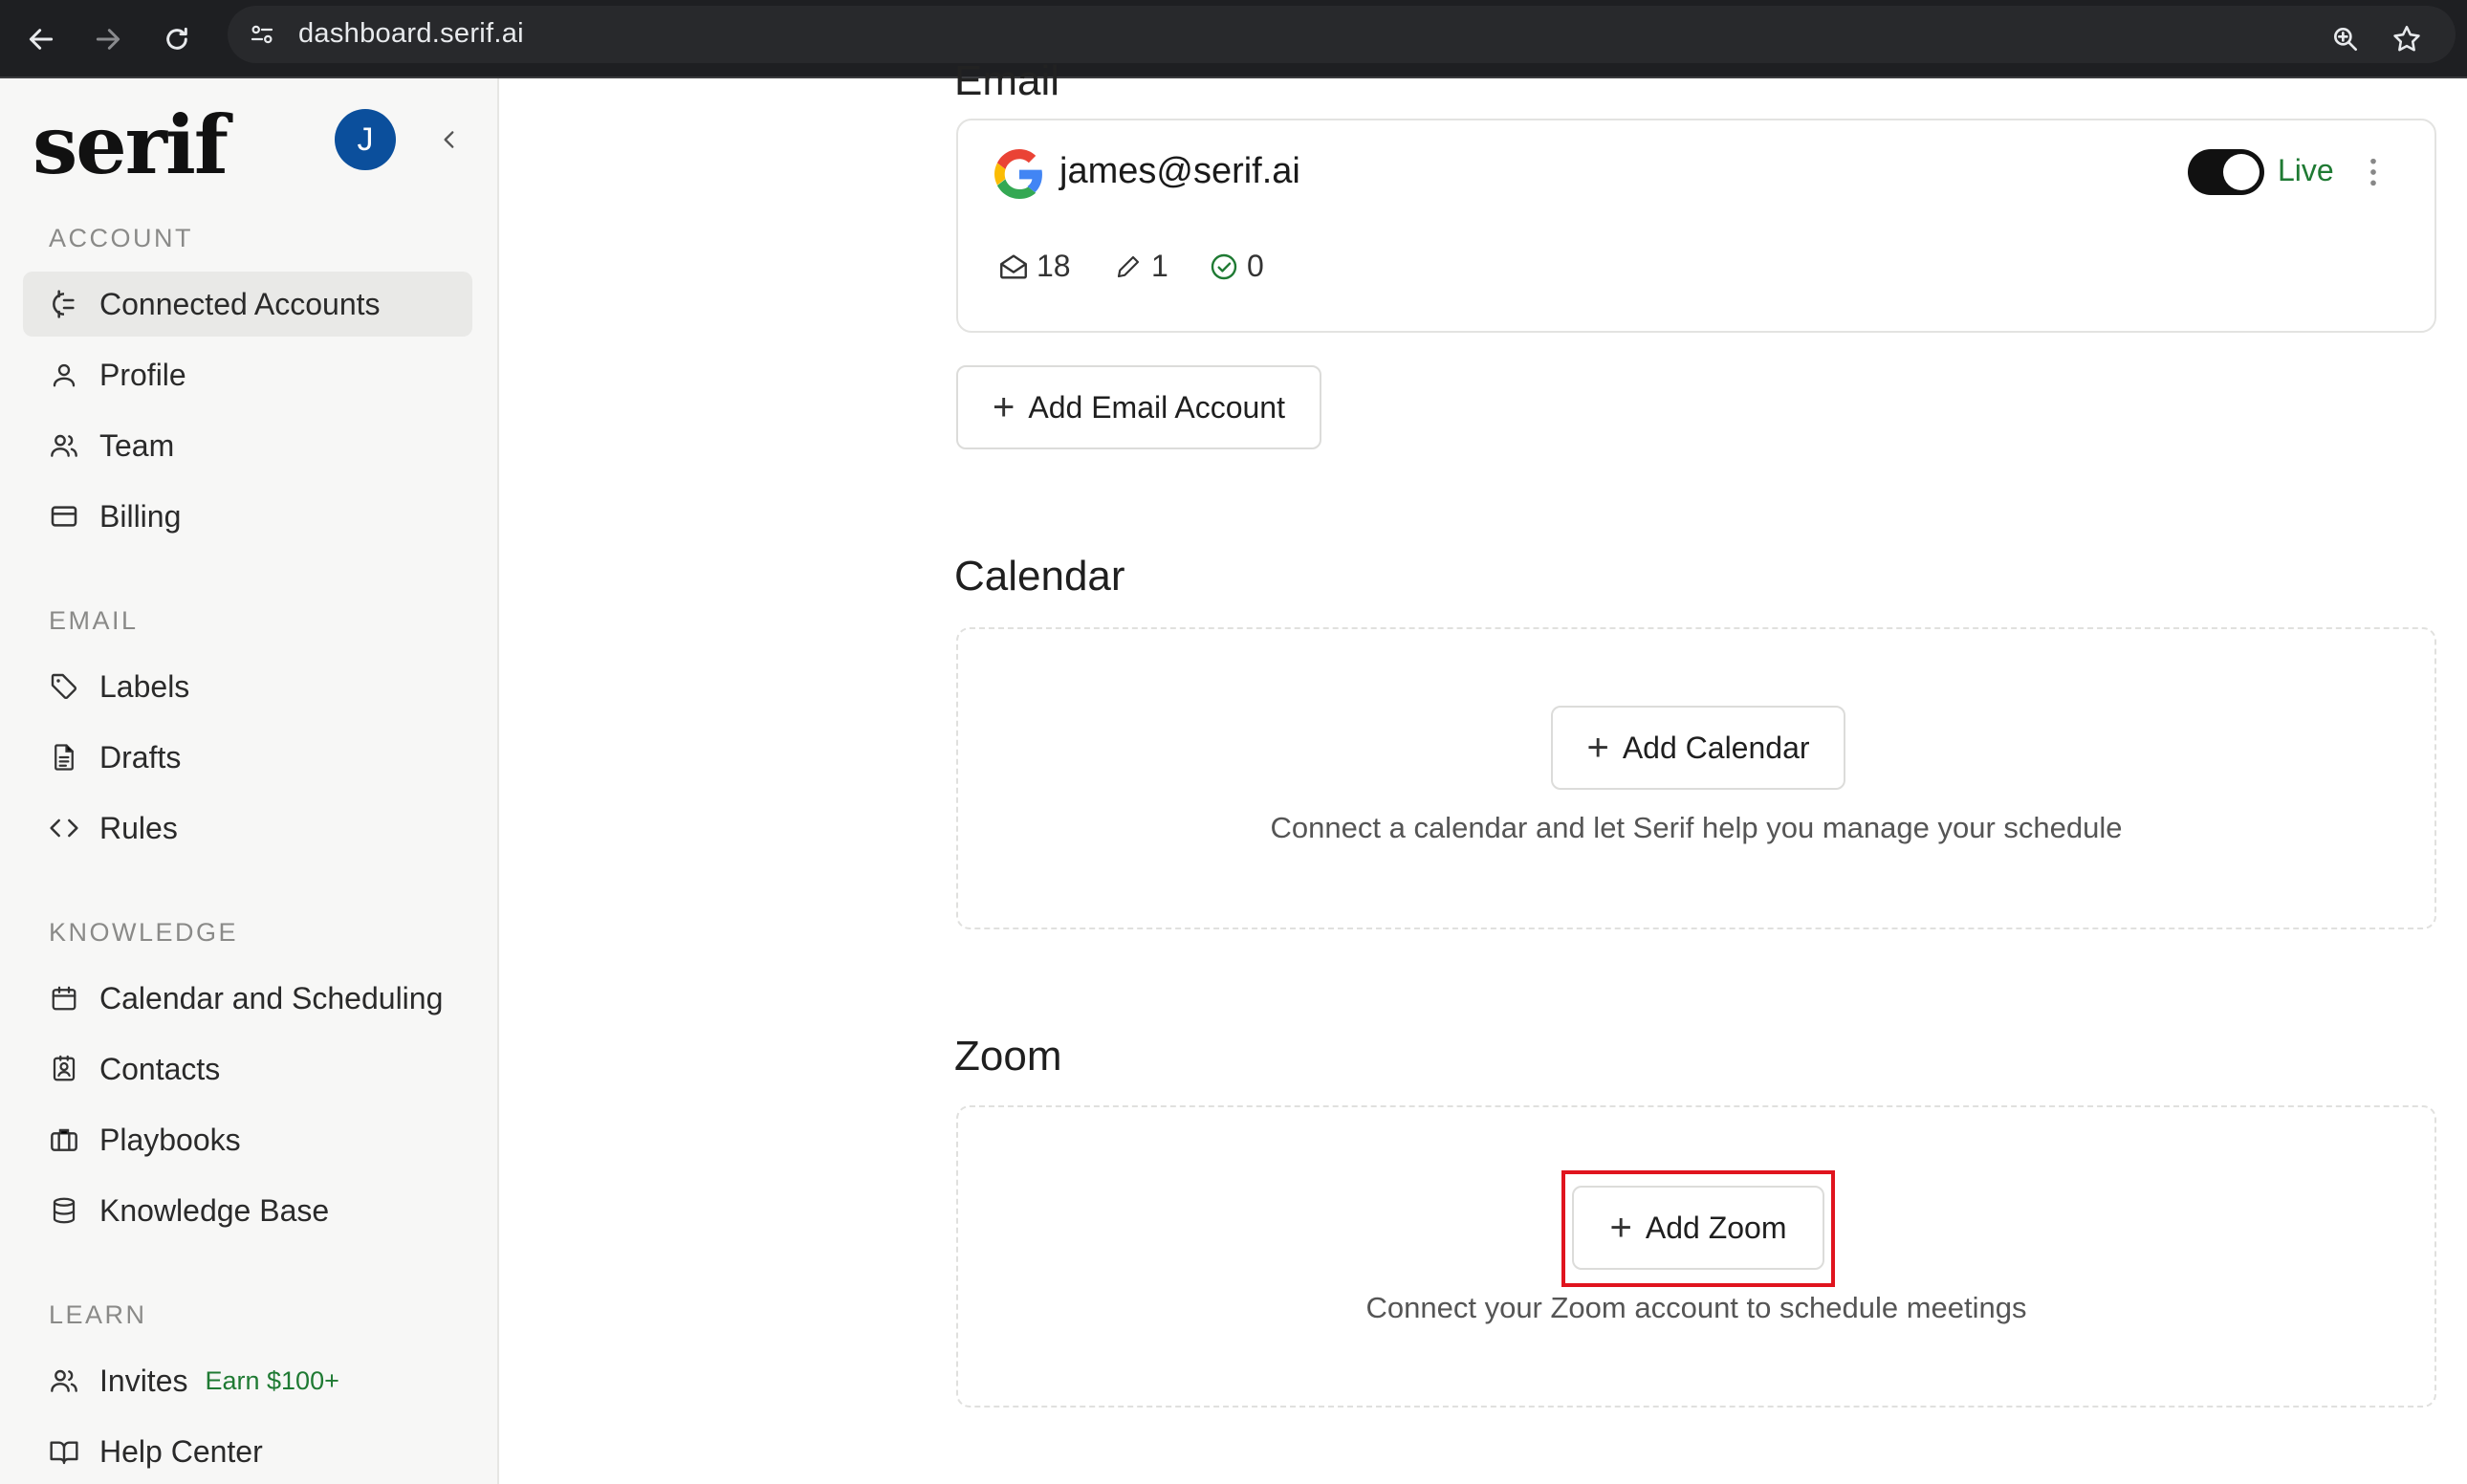 The height and width of the screenshot is (1484, 2467). I want to click on sidebar-item-invites: Invites Earn $100+, so click(248, 1380).